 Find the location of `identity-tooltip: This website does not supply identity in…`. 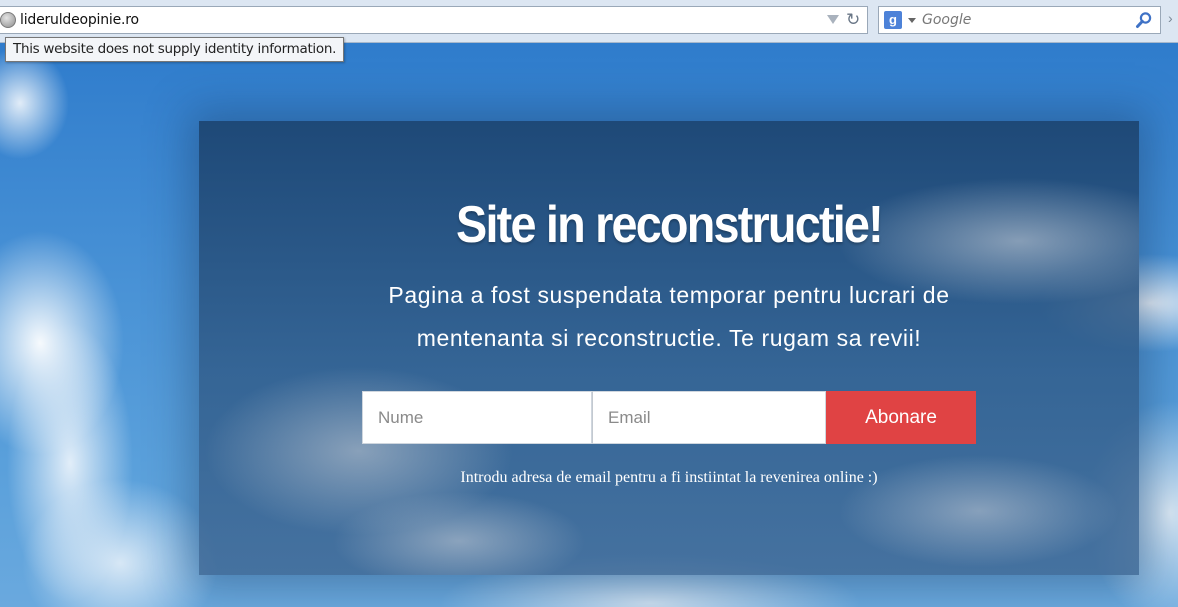

identity-tooltip: This website does not supply identity in… is located at coordinates (175, 49).